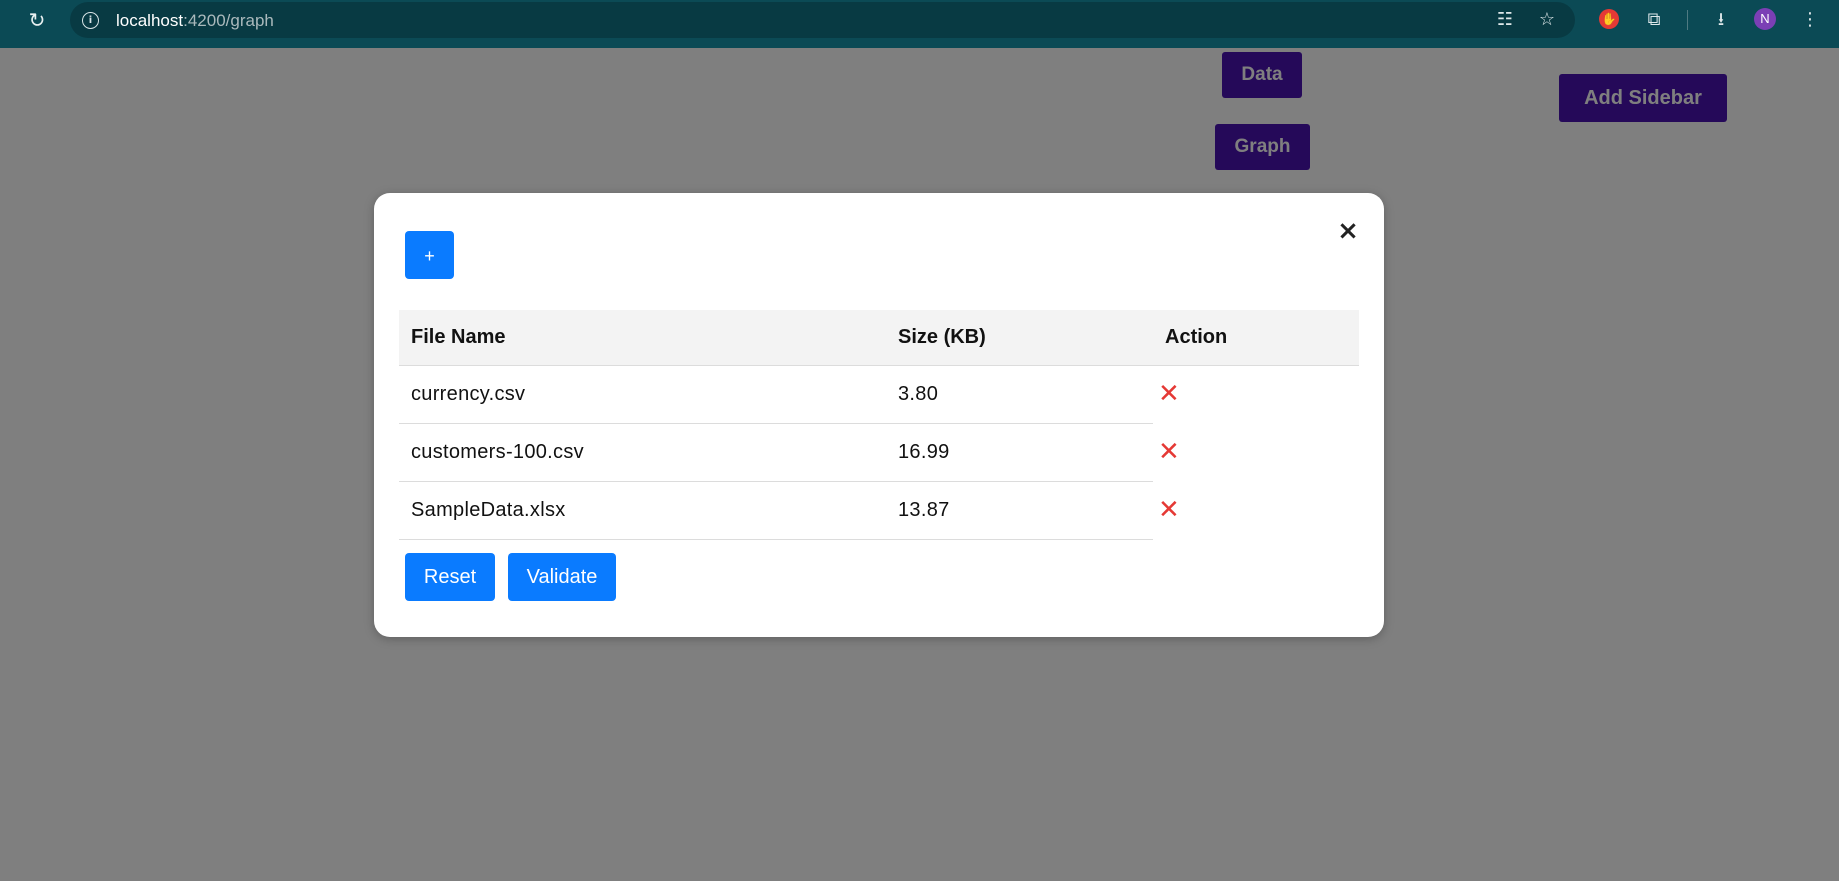 The image size is (1839, 881). I want to click on table-row: SampleData.xlsx 13.87 ✕, so click(879, 510).